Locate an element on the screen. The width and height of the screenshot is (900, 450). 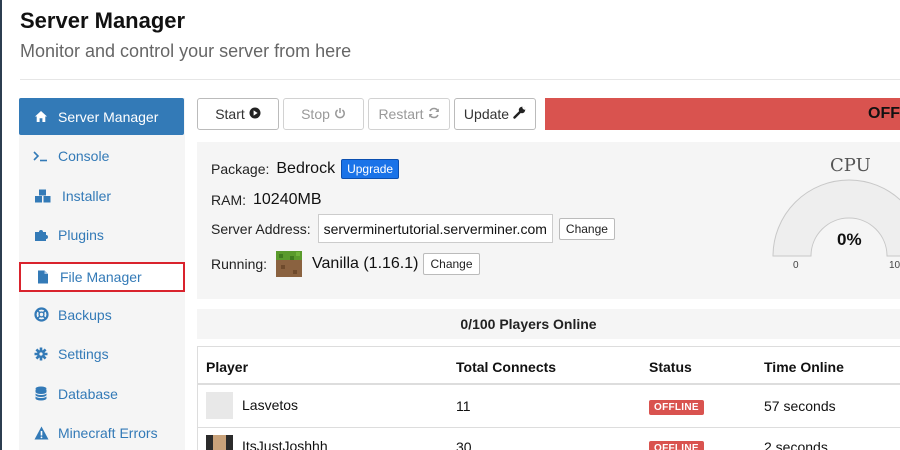
header-divider is located at coordinates (460, 79).